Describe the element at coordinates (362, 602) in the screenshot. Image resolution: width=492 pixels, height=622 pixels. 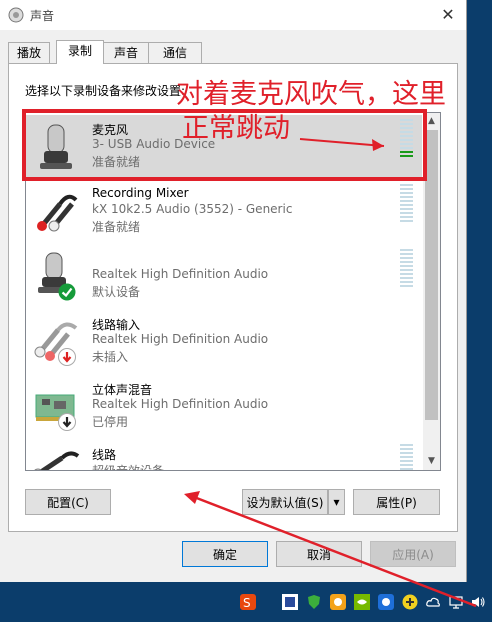
I see `nvidia-icon` at that location.